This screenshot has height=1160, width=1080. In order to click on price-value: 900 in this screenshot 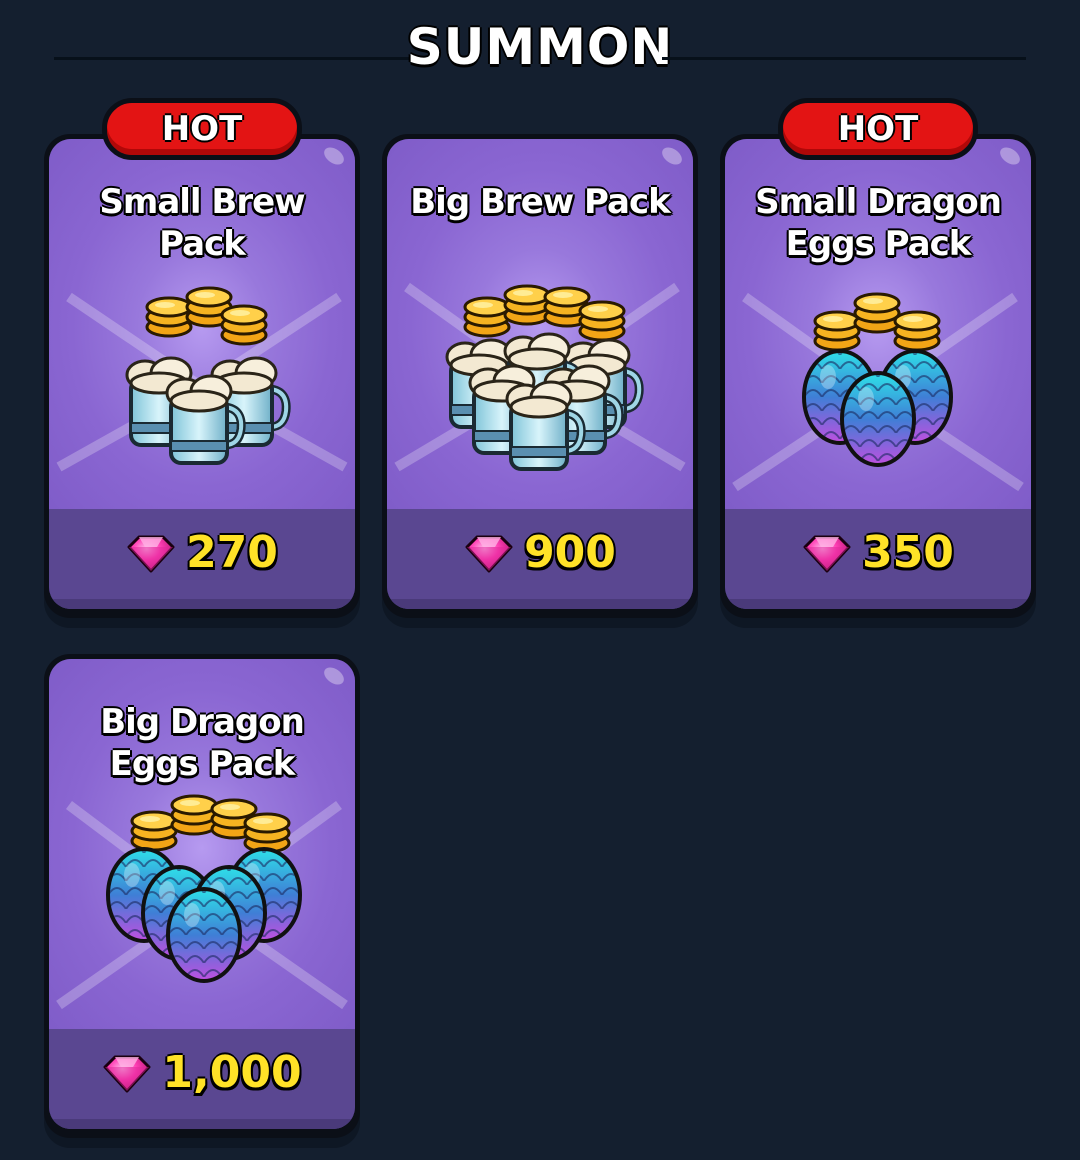, I will do `click(570, 552)`.